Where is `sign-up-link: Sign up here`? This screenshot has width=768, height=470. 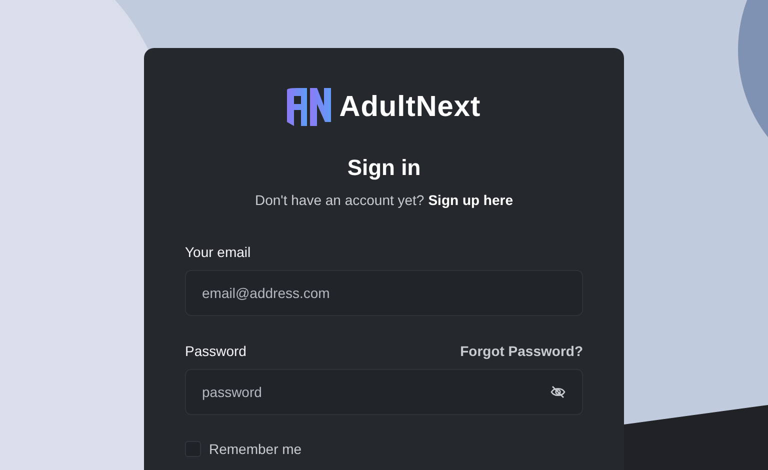
sign-up-link: Sign up here is located at coordinates (471, 200).